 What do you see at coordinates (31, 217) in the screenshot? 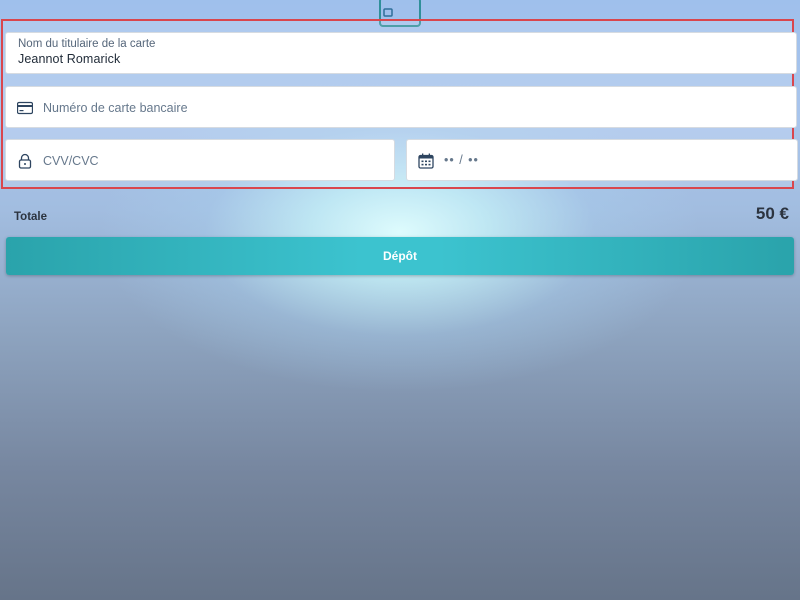
I see `total-label: Totale` at bounding box center [31, 217].